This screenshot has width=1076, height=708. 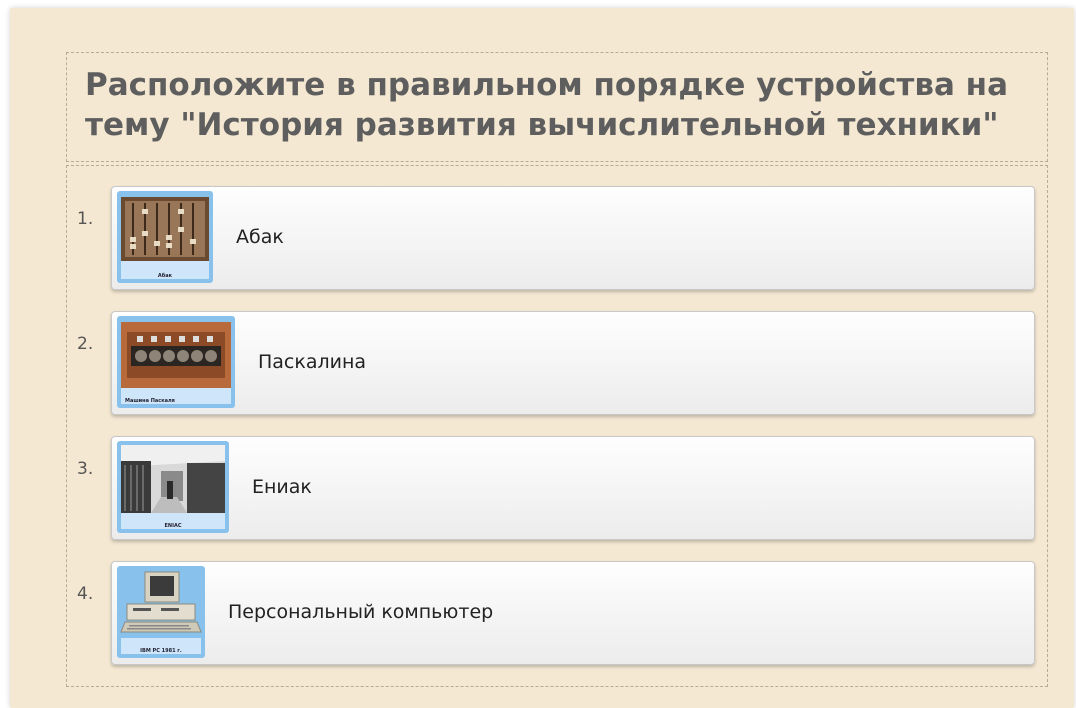 I want to click on item-number: 1., so click(x=85, y=219).